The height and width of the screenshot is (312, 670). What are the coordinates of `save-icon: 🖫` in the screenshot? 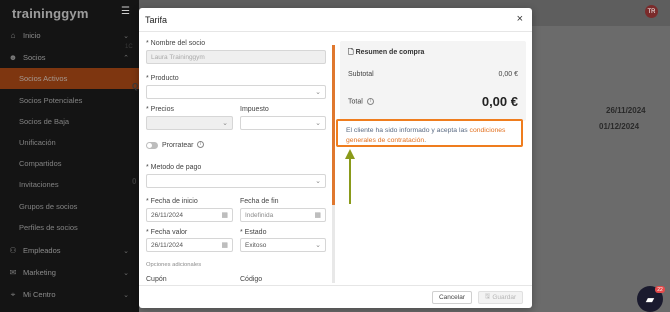 It's located at (487, 296).